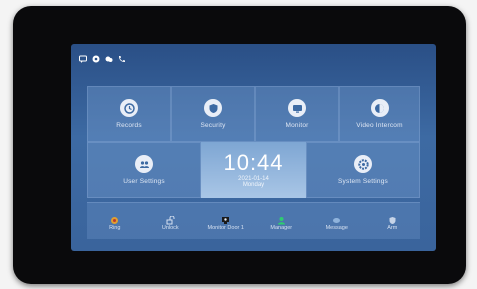 The image size is (477, 289). I want to click on phone-icon, so click(122, 56).